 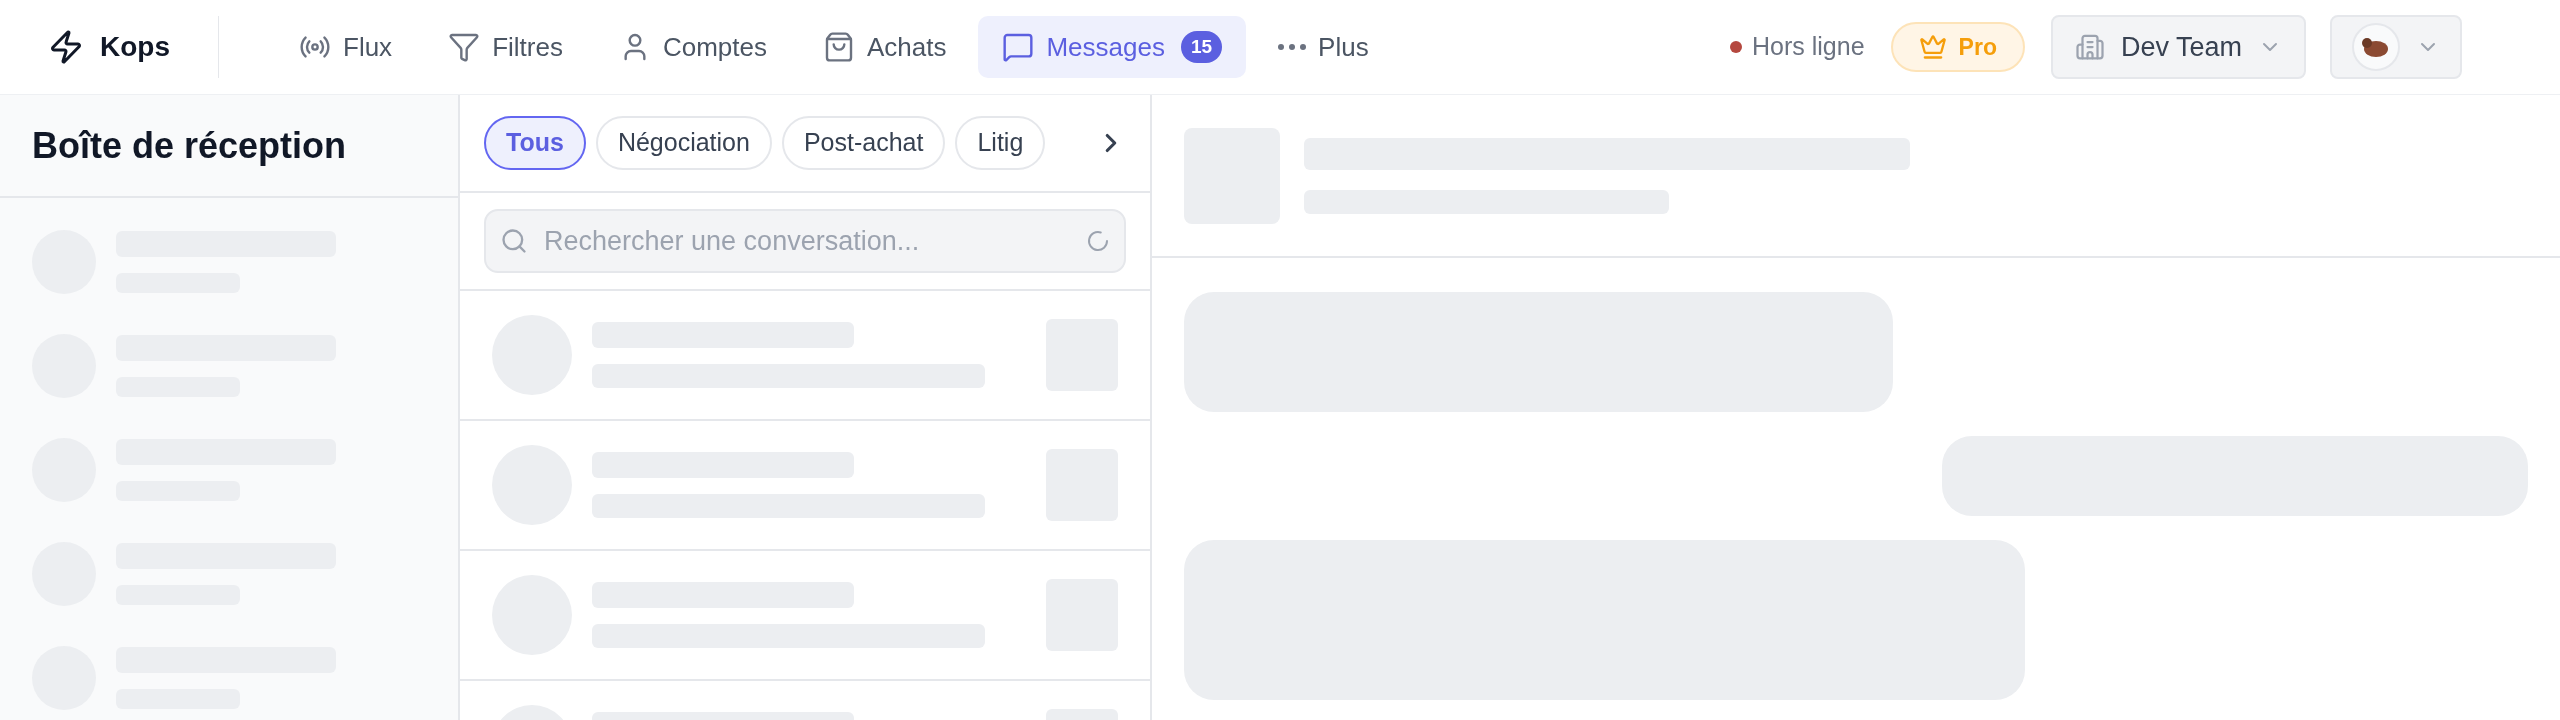 What do you see at coordinates (1323, 47) in the screenshot?
I see `nav-tab: Plus` at bounding box center [1323, 47].